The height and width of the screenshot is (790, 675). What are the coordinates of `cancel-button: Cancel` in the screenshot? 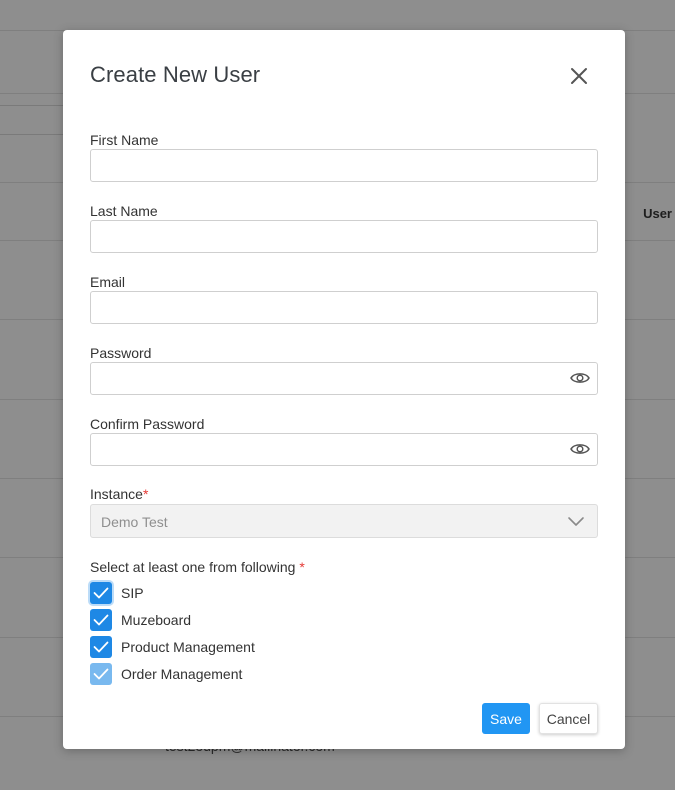 It's located at (568, 718).